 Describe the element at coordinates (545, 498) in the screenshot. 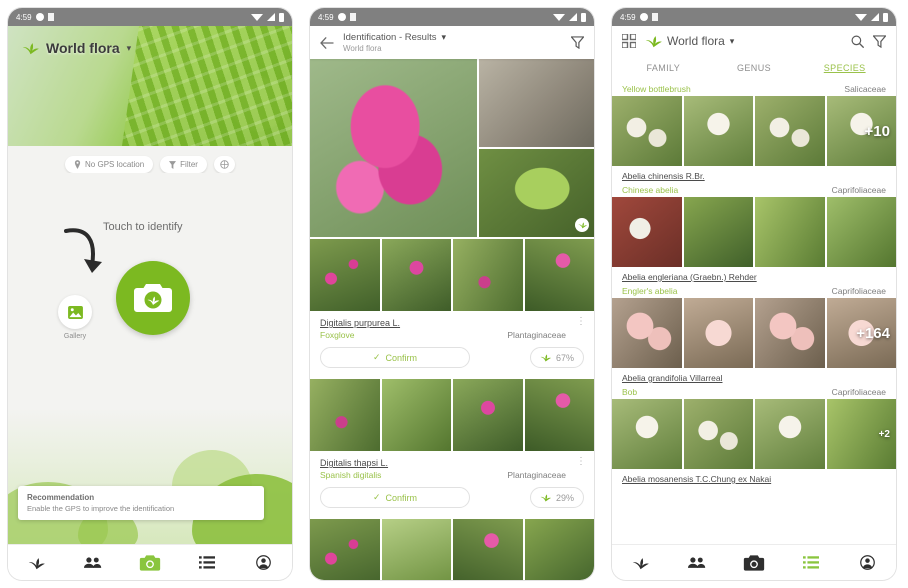

I see `leaf-icon` at that location.